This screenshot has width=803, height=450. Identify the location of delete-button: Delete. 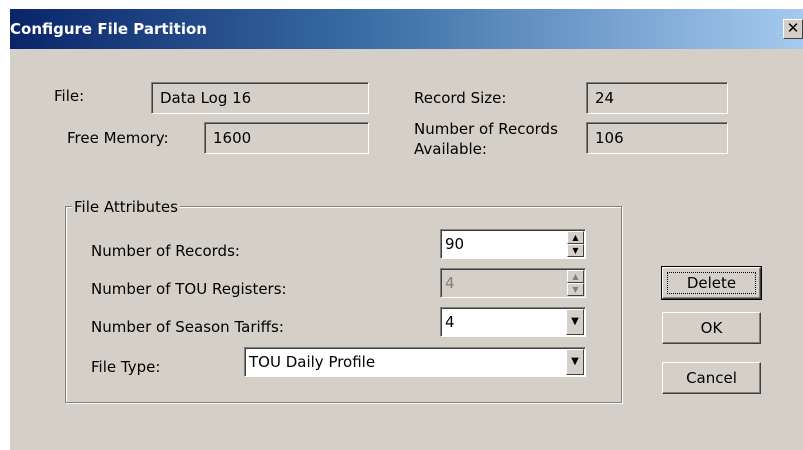
(711, 283).